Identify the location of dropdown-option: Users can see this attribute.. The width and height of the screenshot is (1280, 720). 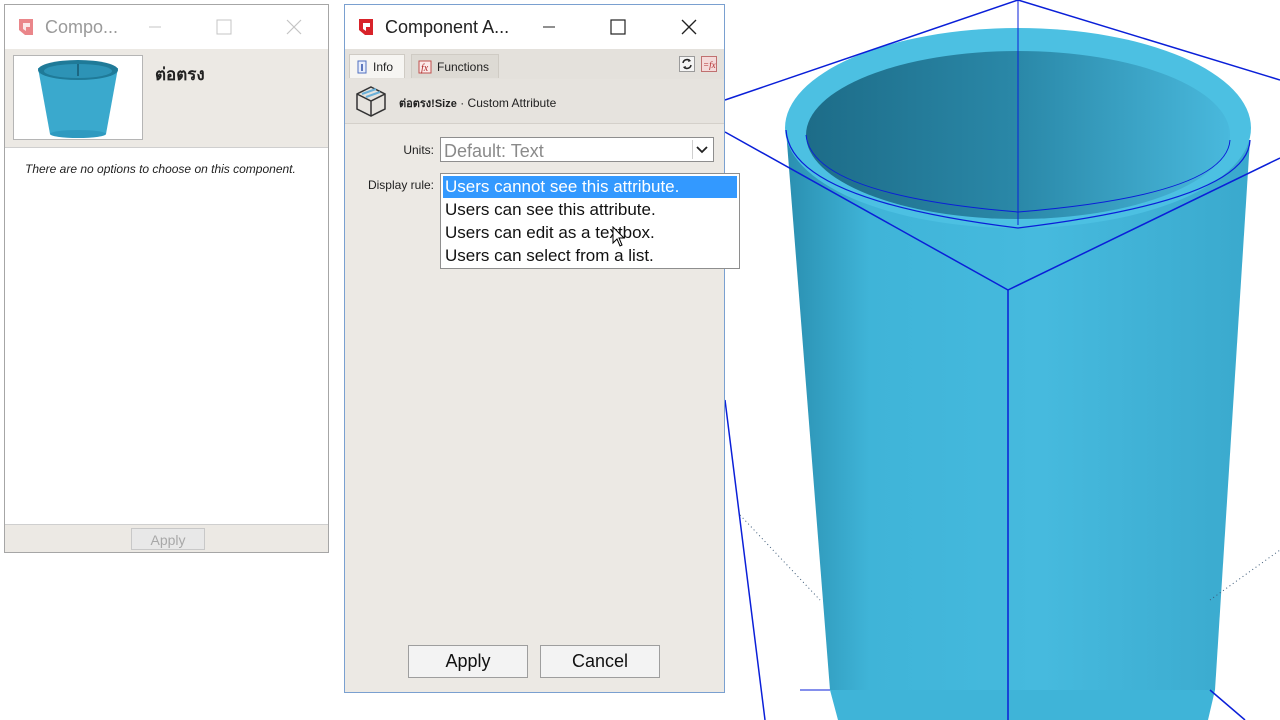
(591, 210).